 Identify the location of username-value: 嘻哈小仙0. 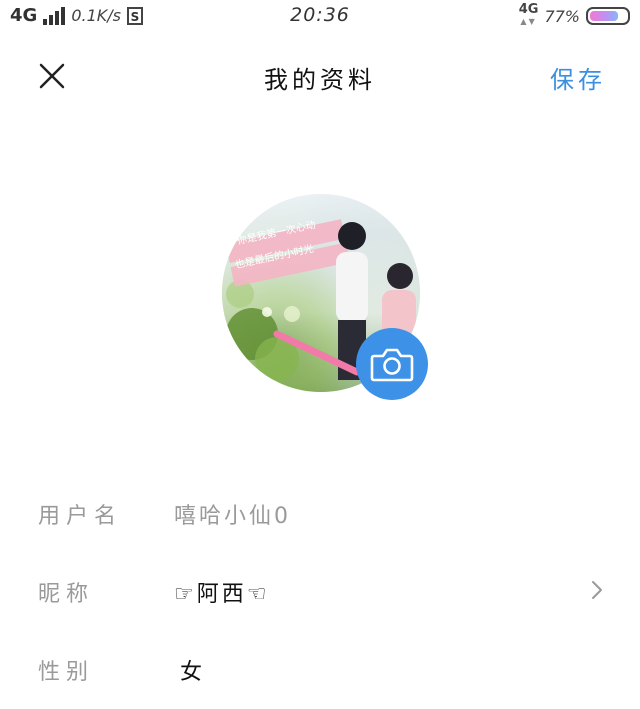
(232, 516).